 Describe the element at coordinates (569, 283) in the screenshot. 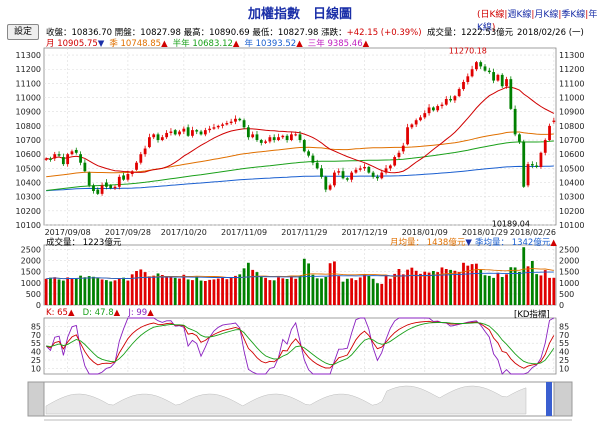

I see `volume-y-tick-right: 1000` at that location.